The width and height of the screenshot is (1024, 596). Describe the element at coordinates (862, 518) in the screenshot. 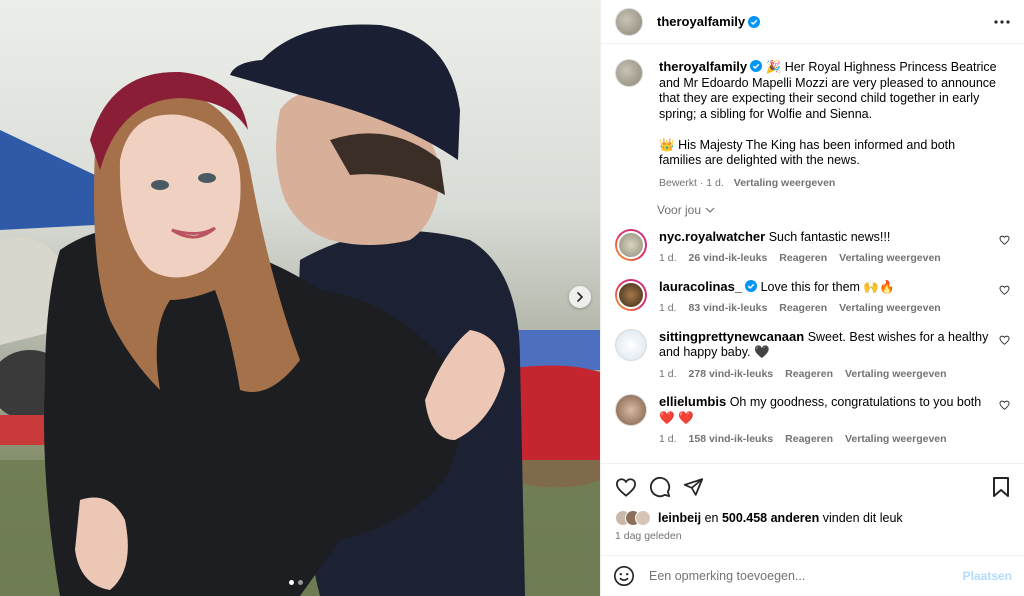

I see `likes-suffix: vinden dit leuk` at that location.